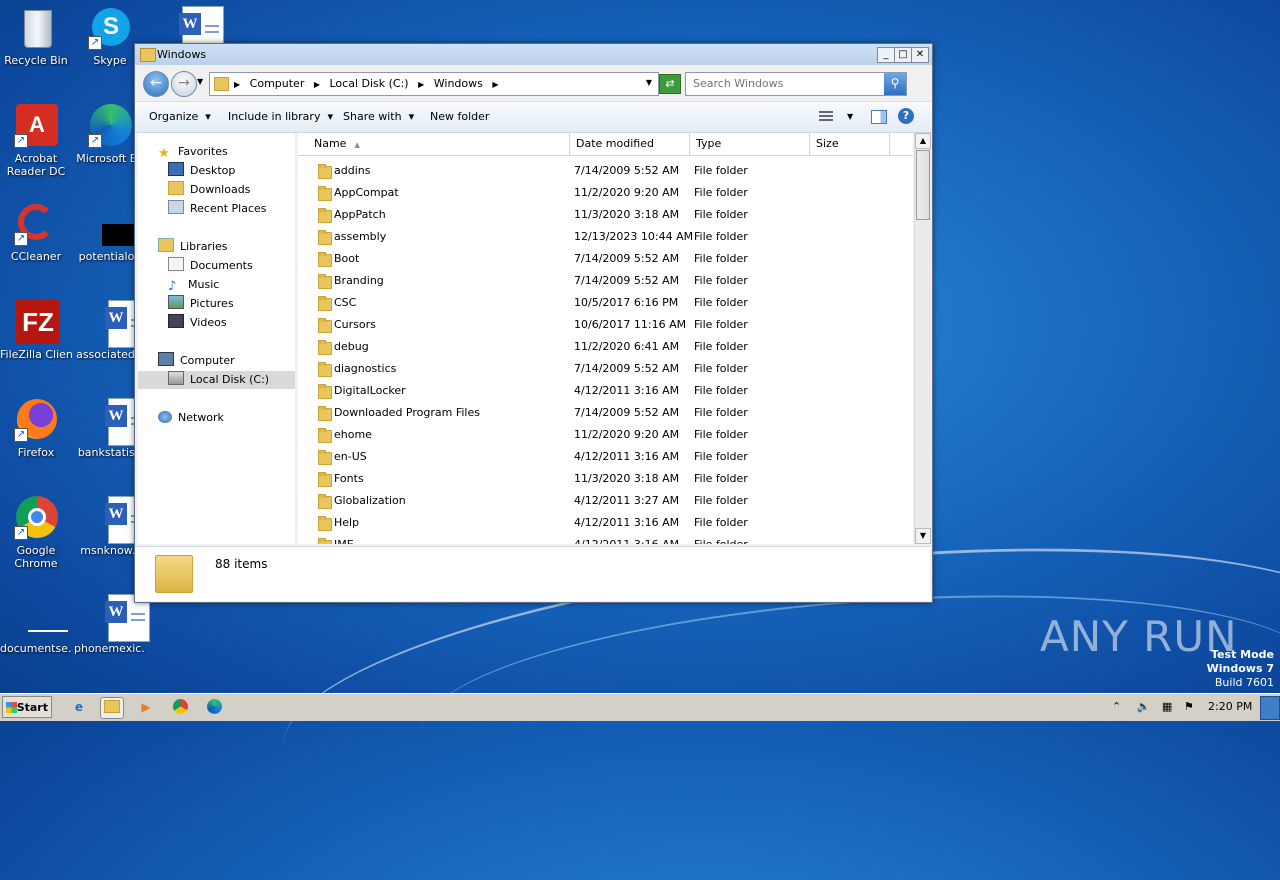  I want to click on view-dropdown-icon: ▼, so click(850, 116).